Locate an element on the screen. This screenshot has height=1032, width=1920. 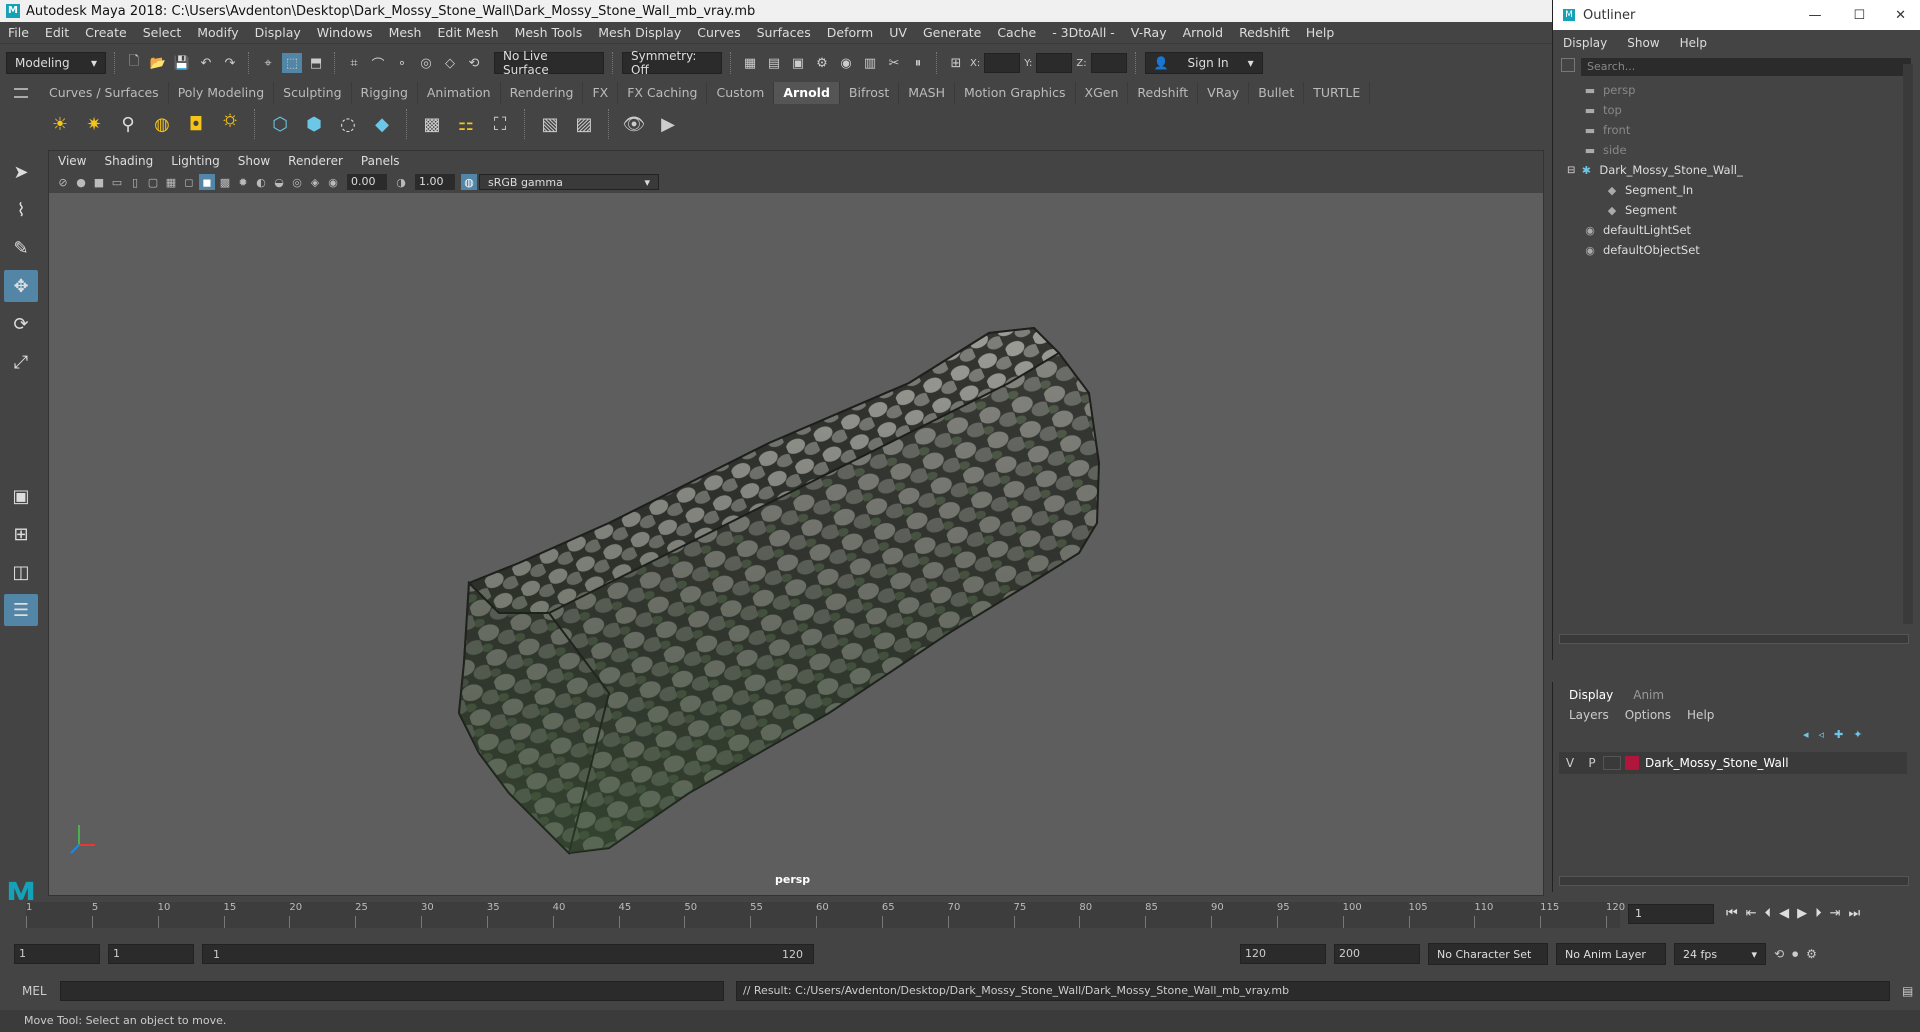
shelf-tab-turtle: TURTLE is located at coordinates (1337, 93).